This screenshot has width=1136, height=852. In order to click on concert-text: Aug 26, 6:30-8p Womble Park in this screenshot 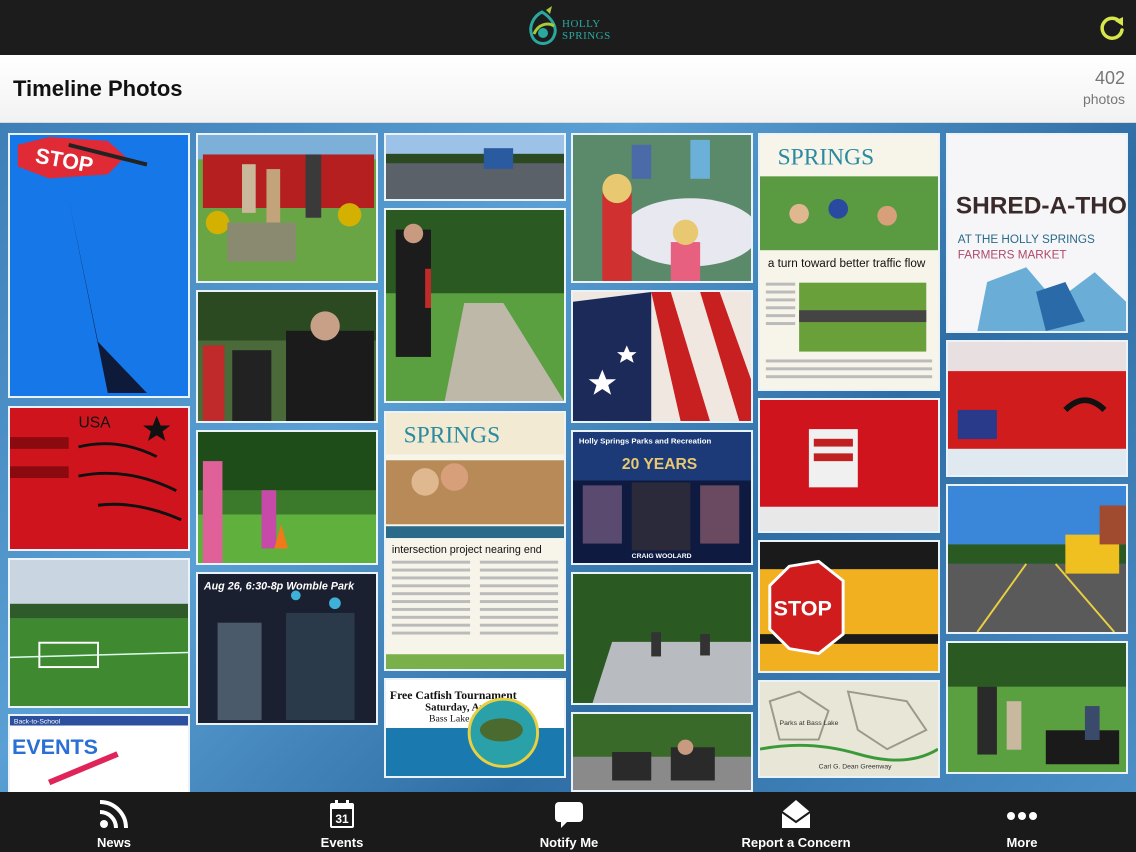, I will do `click(279, 587)`.